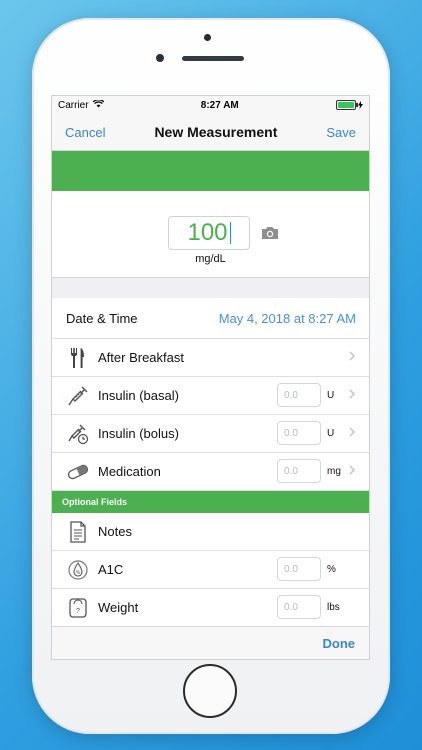 Image resolution: width=422 pixels, height=750 pixels. I want to click on date-time-value: May 4, 2018 at 8:27 AM, so click(287, 318).